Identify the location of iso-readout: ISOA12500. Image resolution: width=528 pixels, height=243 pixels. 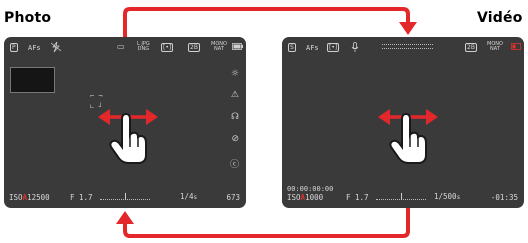
(29, 198).